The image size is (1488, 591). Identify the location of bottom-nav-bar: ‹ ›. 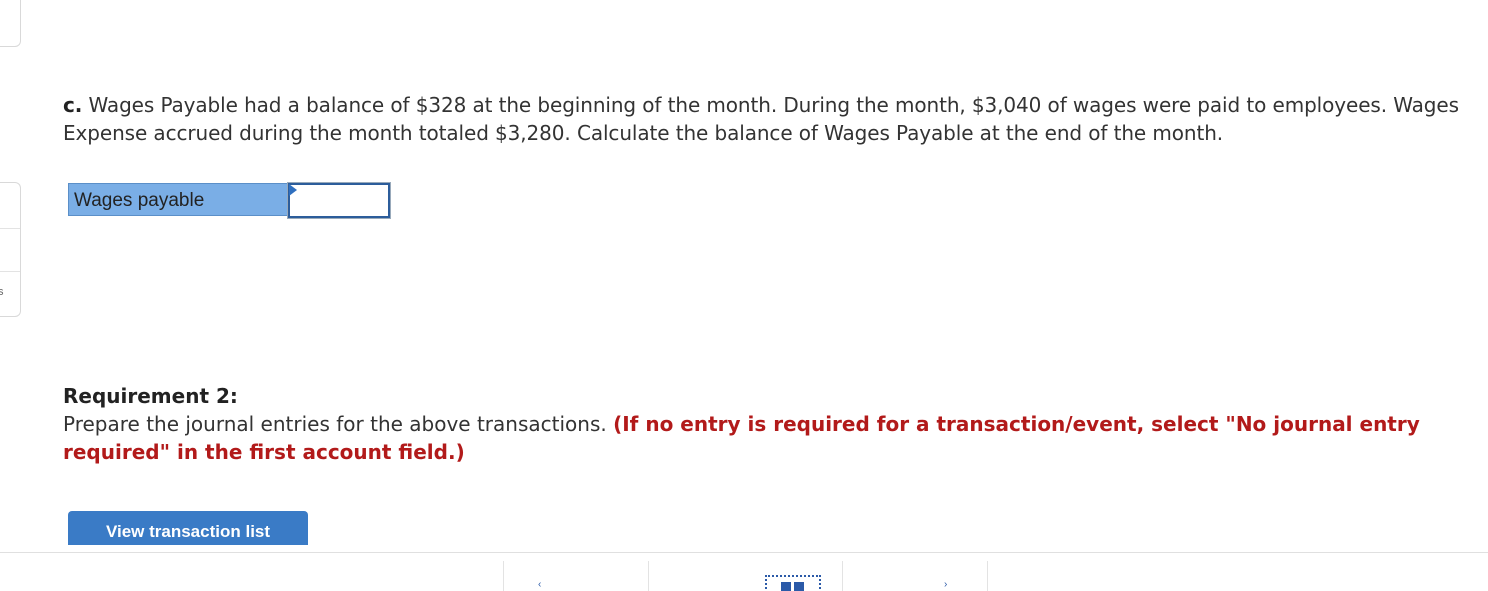
(744, 571).